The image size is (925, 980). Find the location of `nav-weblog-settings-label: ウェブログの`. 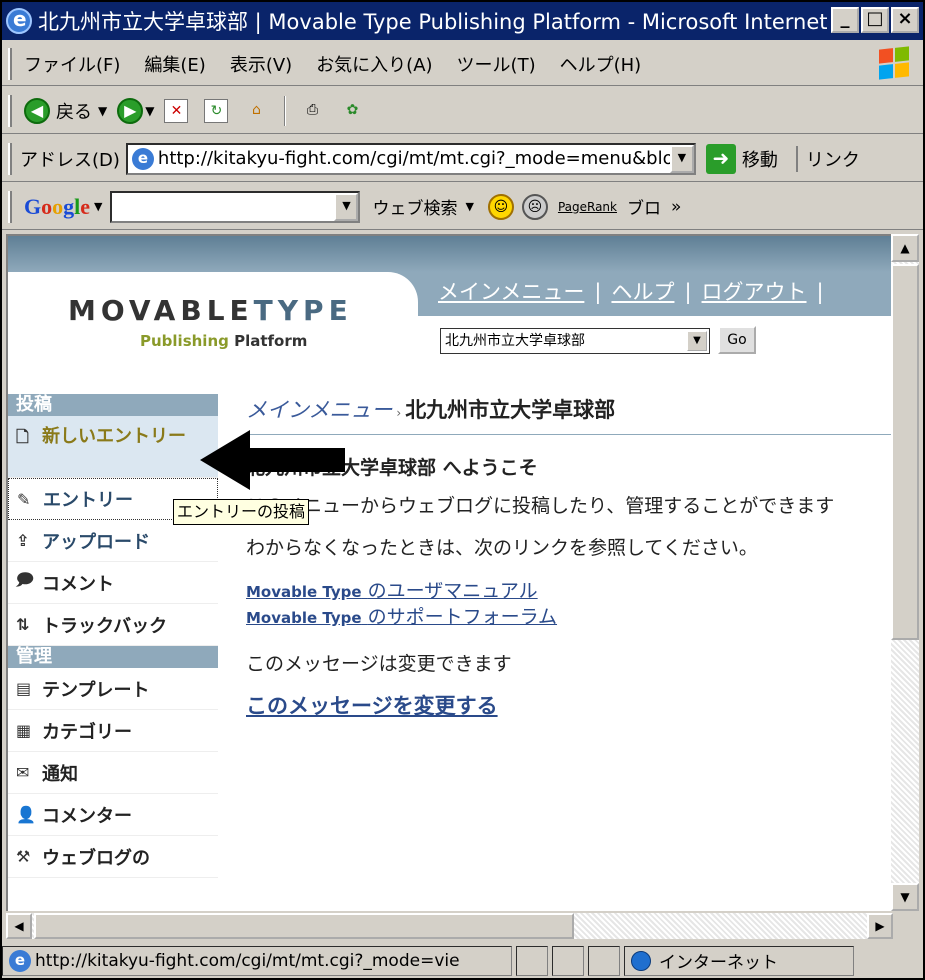

nav-weblog-settings-label: ウェブログの is located at coordinates (96, 857).